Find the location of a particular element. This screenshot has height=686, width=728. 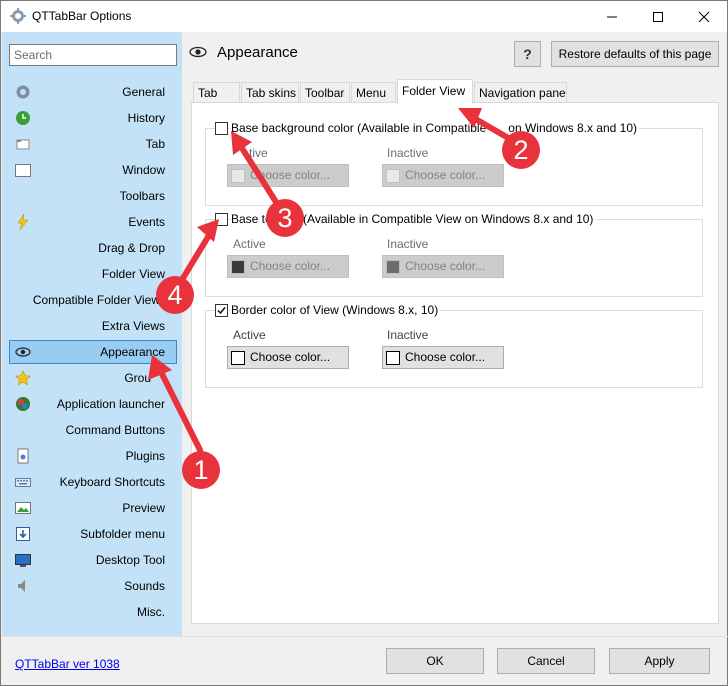

base-background-color-checkbox is located at coordinates (221, 128).